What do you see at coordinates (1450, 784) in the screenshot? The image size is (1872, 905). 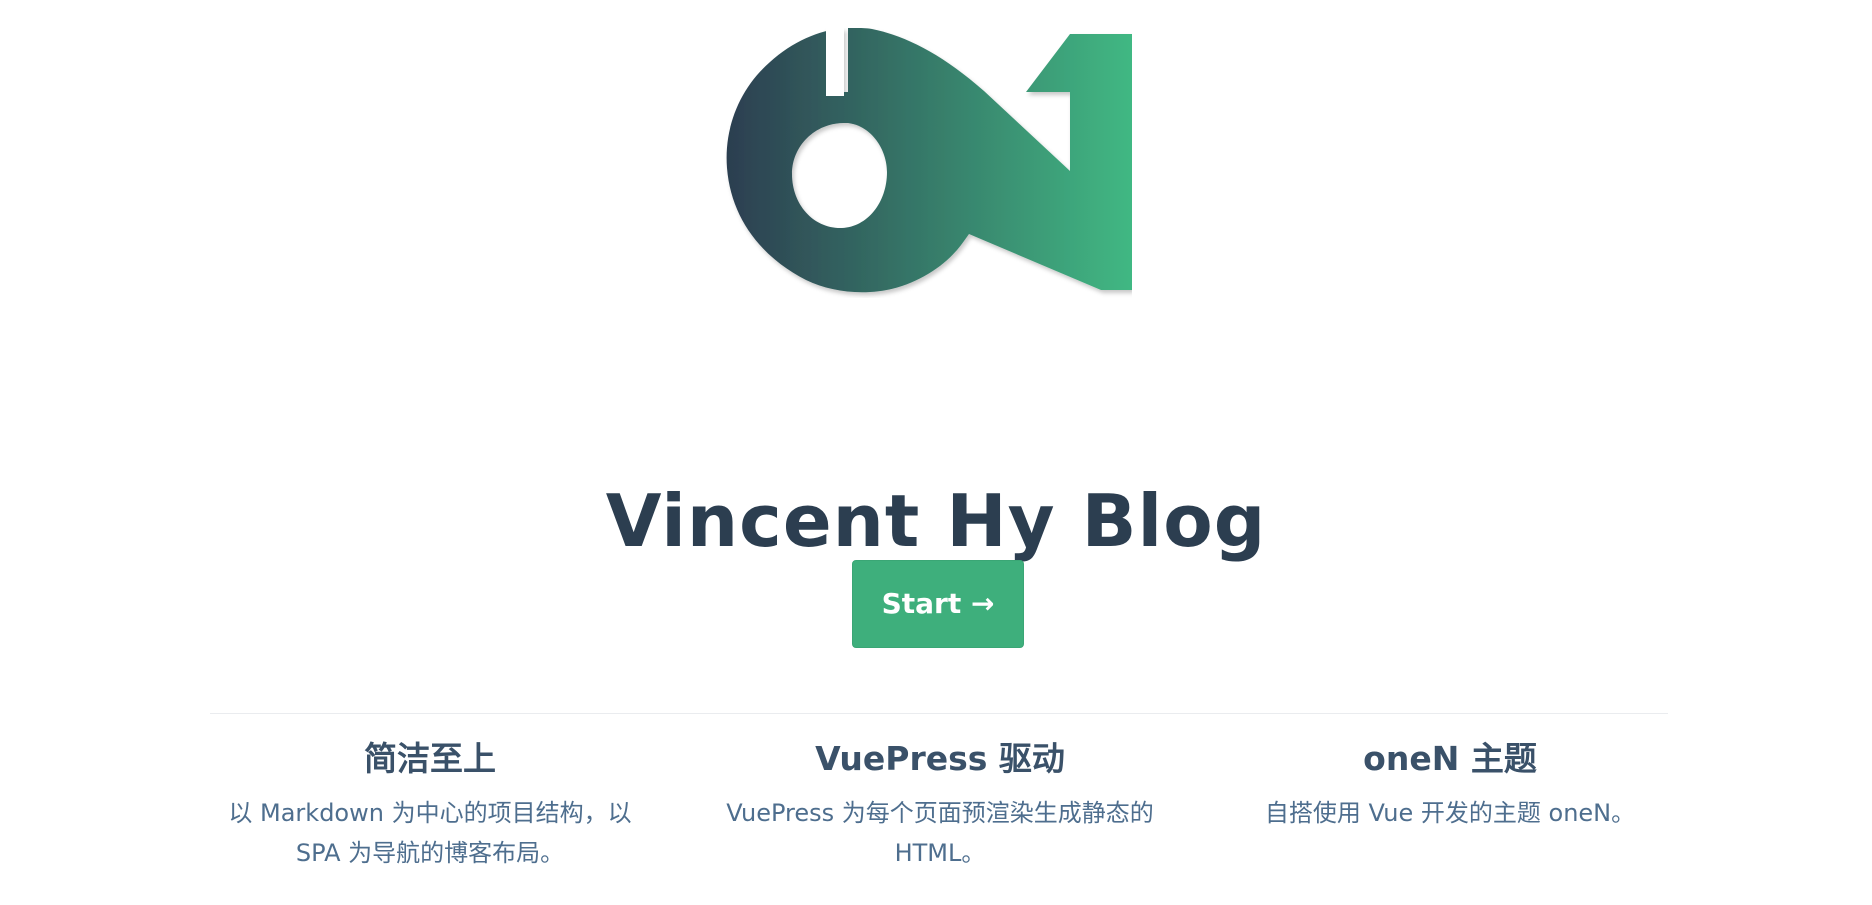 I see `feature-card: oneN 主题 自搭使用 Vue 开发的主题 oneN。` at bounding box center [1450, 784].